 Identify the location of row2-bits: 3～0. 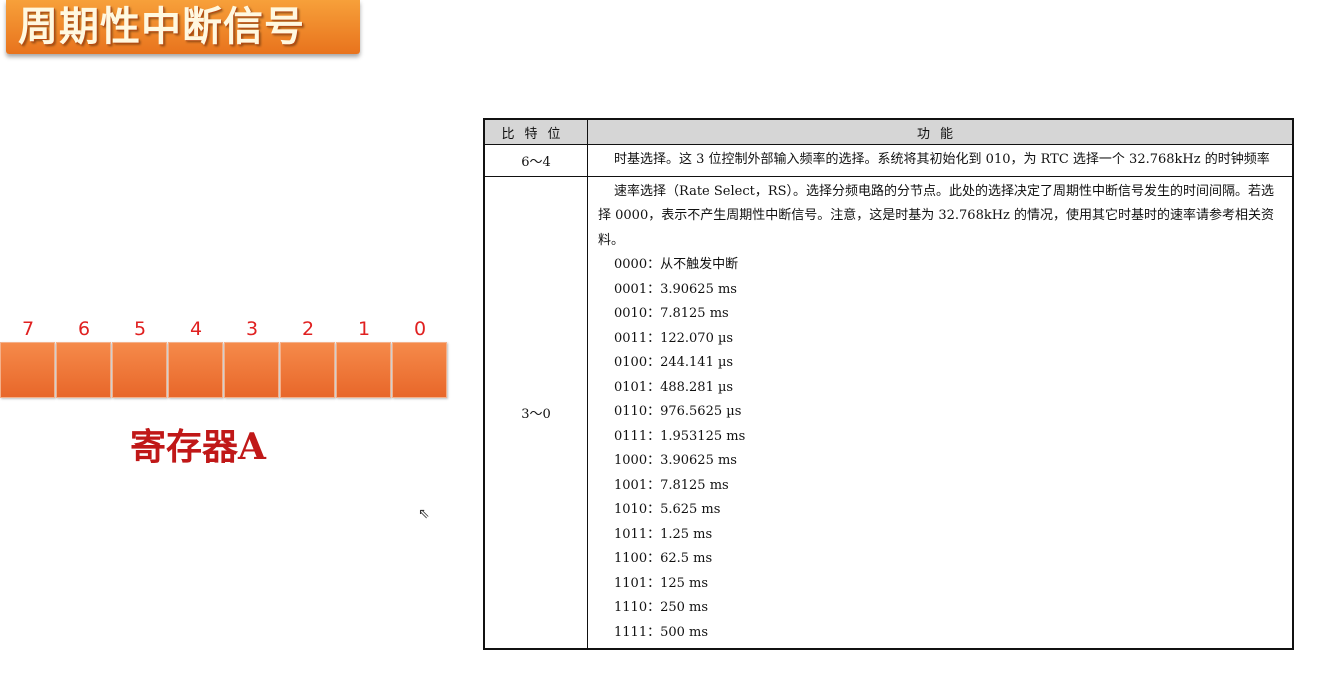
(535, 412).